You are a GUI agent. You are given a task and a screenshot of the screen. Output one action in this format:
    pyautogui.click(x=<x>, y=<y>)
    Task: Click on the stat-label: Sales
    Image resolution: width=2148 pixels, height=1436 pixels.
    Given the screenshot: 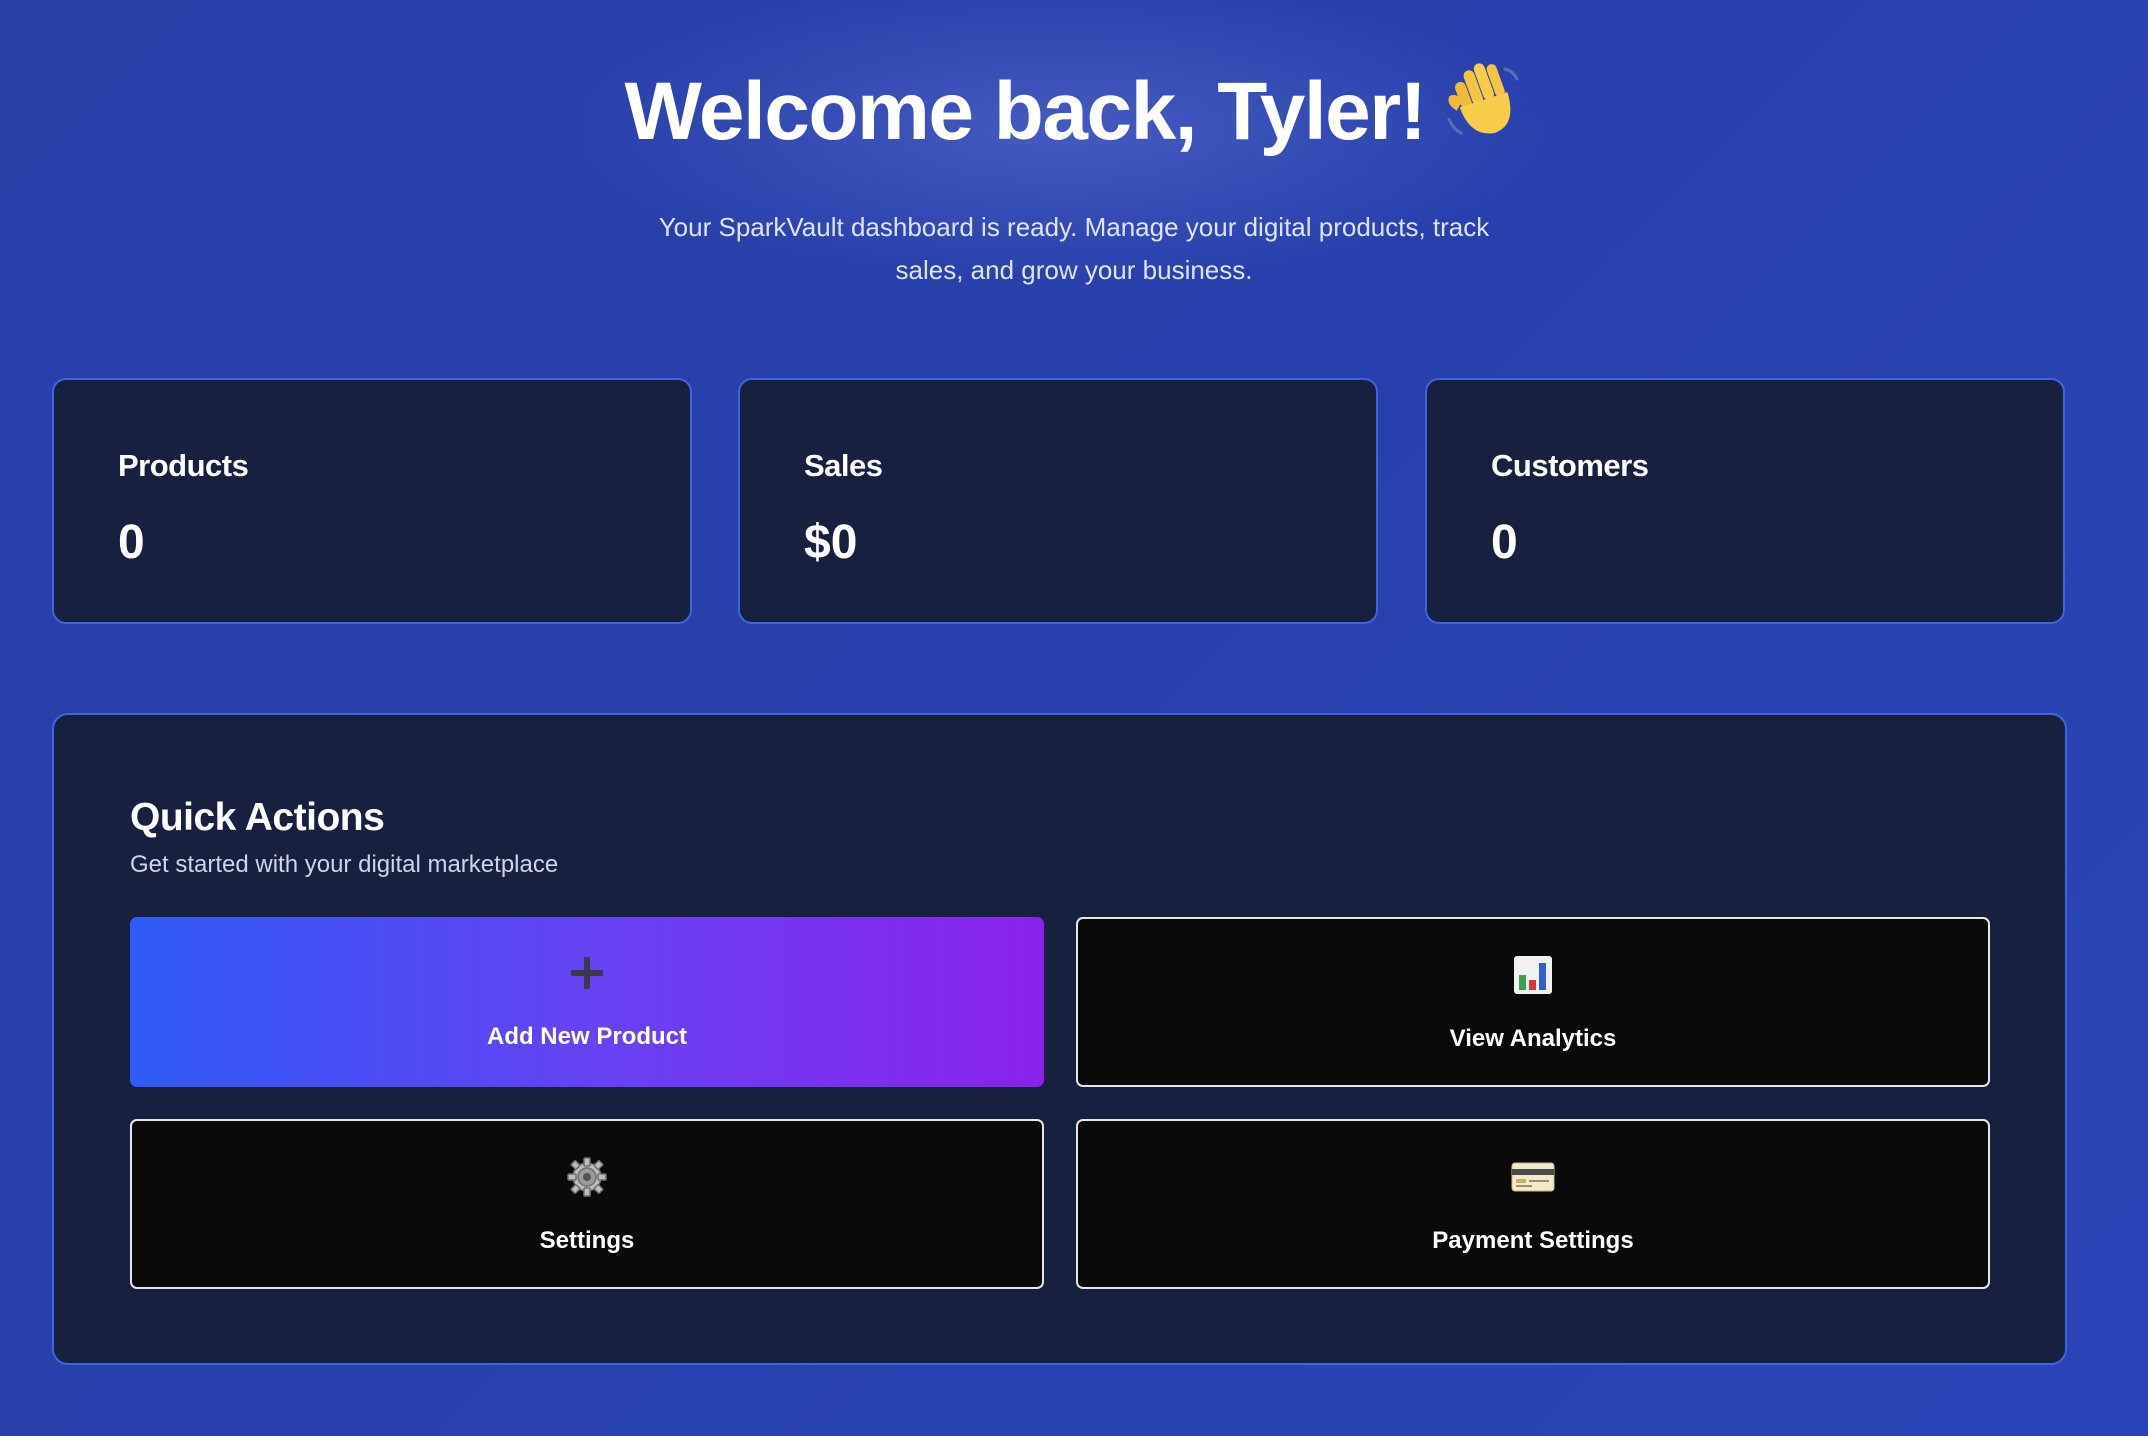 What is the action you would take?
    pyautogui.click(x=843, y=465)
    